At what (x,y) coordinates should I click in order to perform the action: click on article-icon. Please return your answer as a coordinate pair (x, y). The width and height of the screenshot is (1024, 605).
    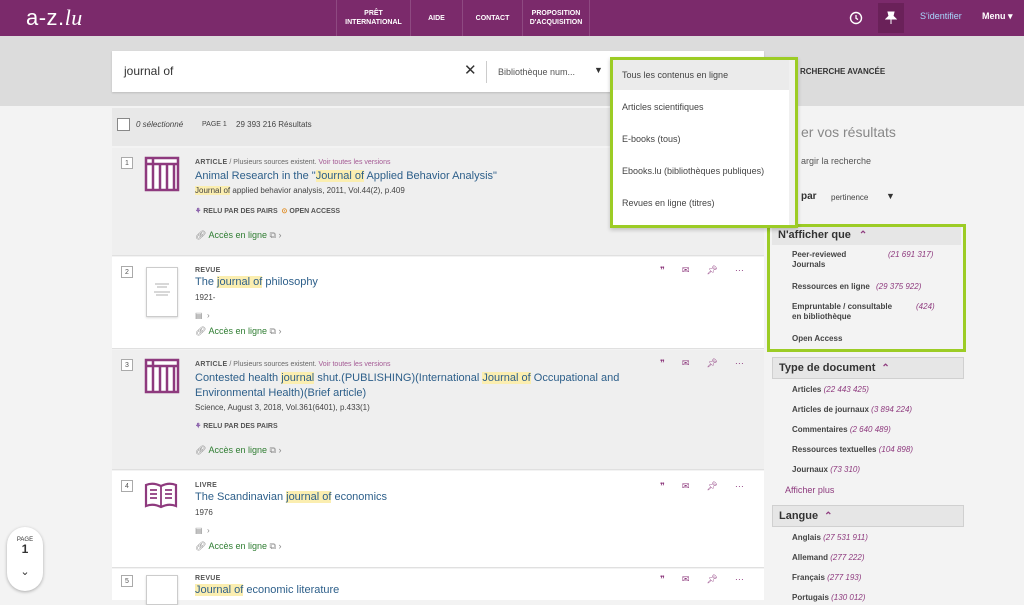
    Looking at the image, I should click on (162, 176).